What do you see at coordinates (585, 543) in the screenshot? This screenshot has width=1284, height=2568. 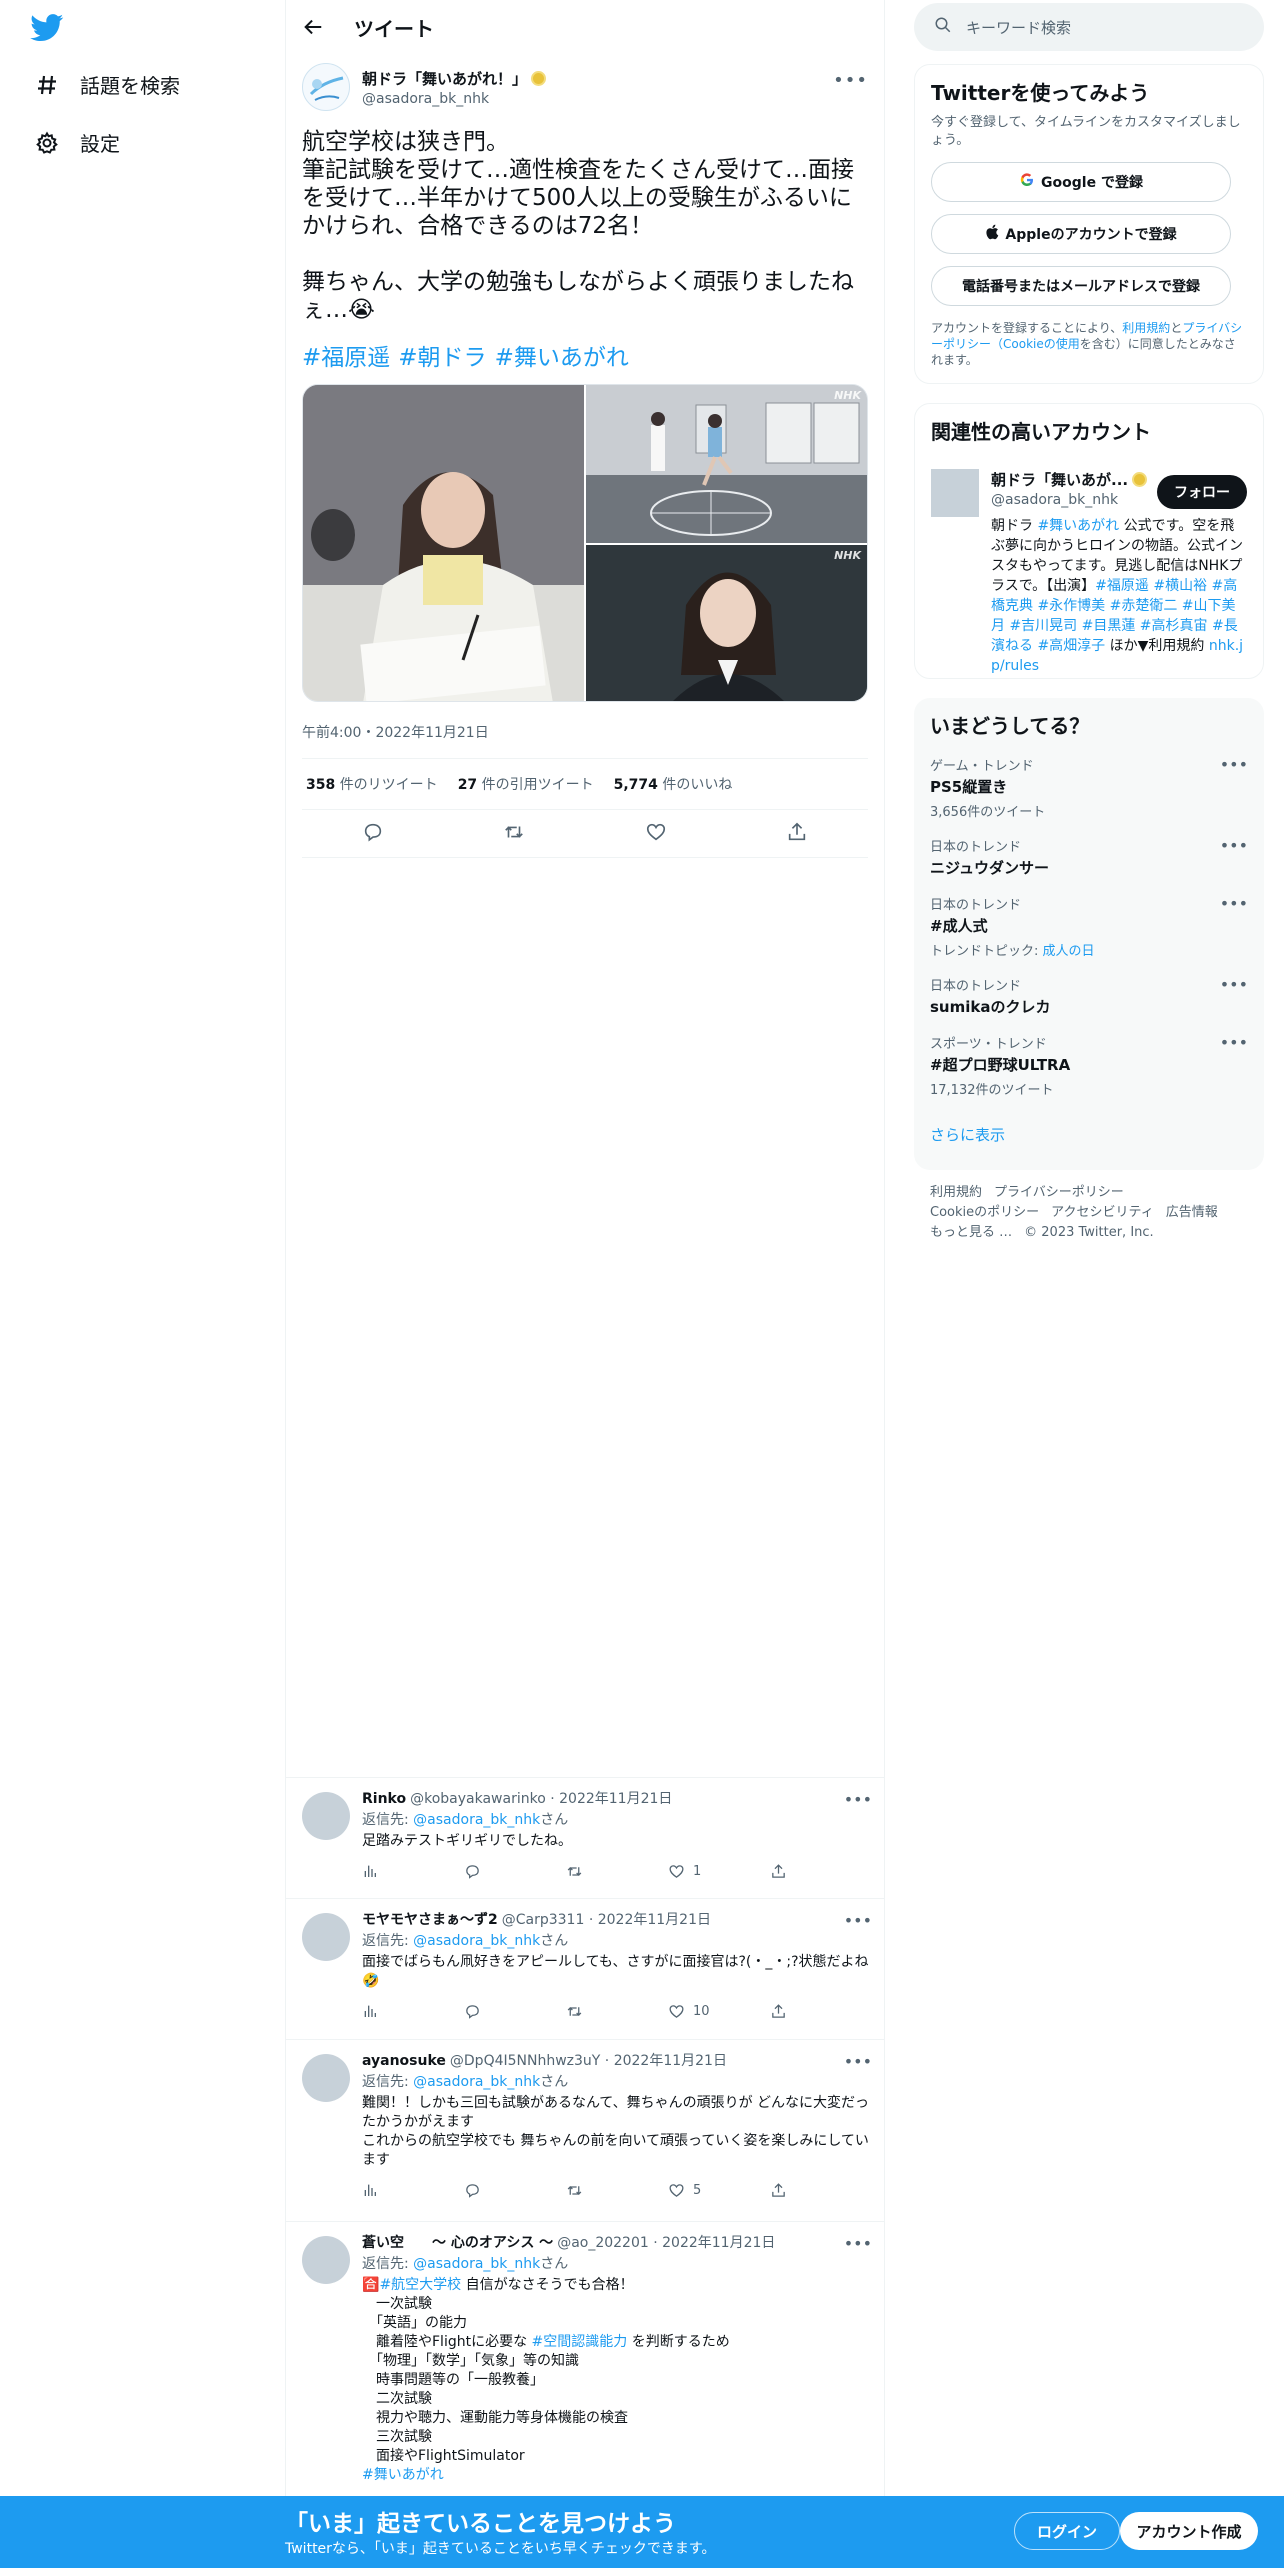 I see `tweet-media-grid: NHK NHK` at bounding box center [585, 543].